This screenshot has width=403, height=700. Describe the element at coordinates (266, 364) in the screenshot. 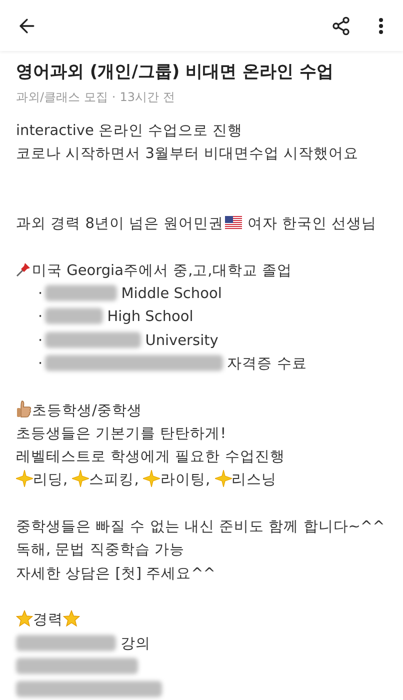

I see `body-text: 자격증 수료` at that location.